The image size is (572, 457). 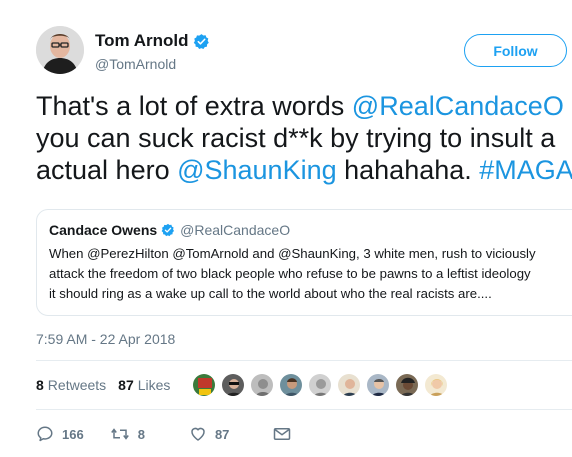 What do you see at coordinates (408, 170) in the screenshot?
I see `tweet-text-segment: hahahaha.` at bounding box center [408, 170].